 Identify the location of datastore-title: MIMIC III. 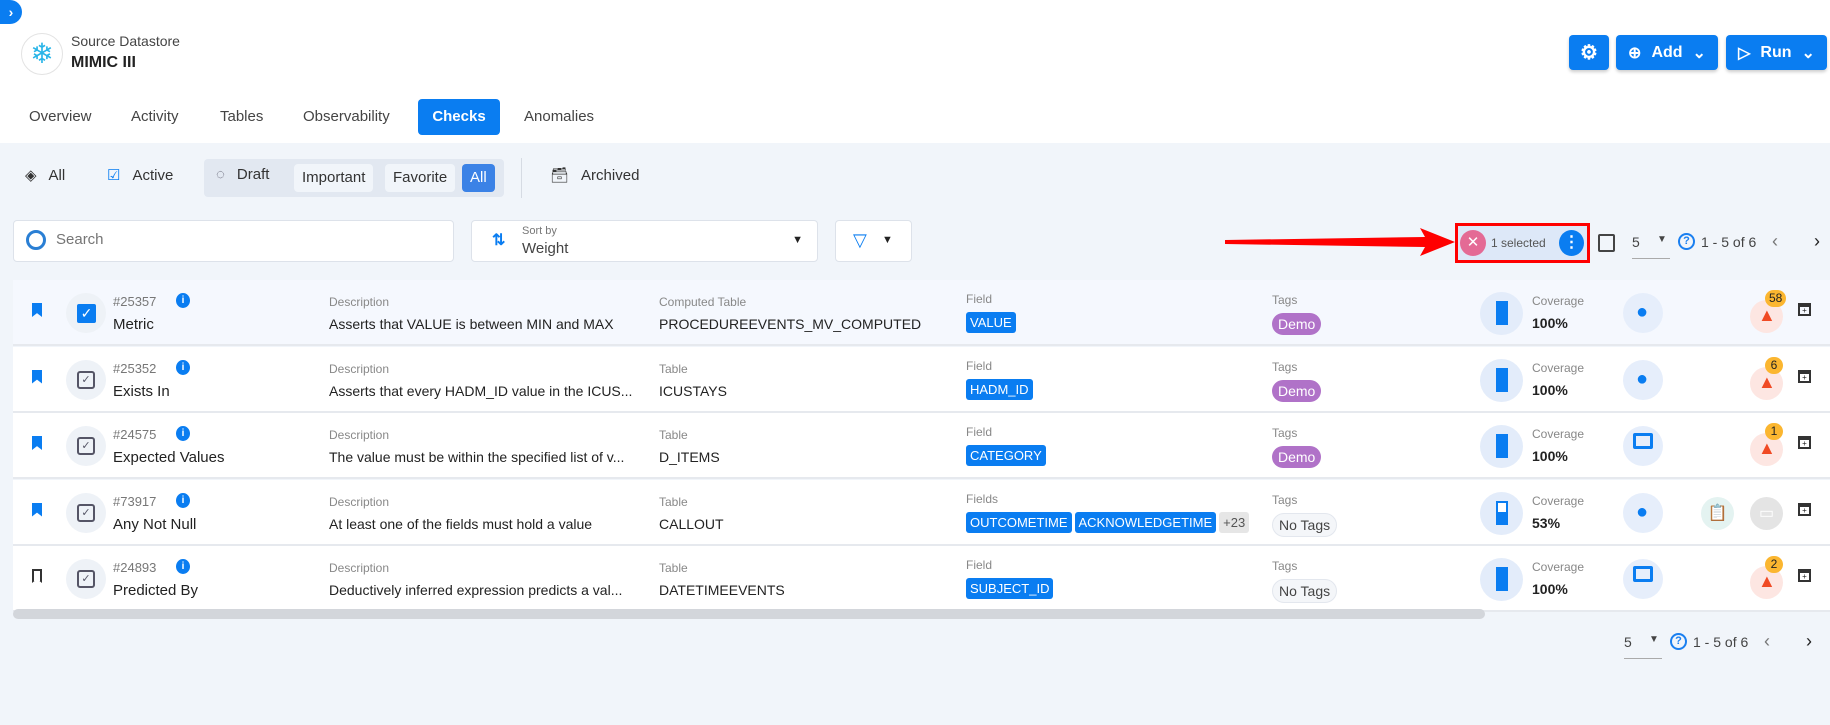
(103, 62).